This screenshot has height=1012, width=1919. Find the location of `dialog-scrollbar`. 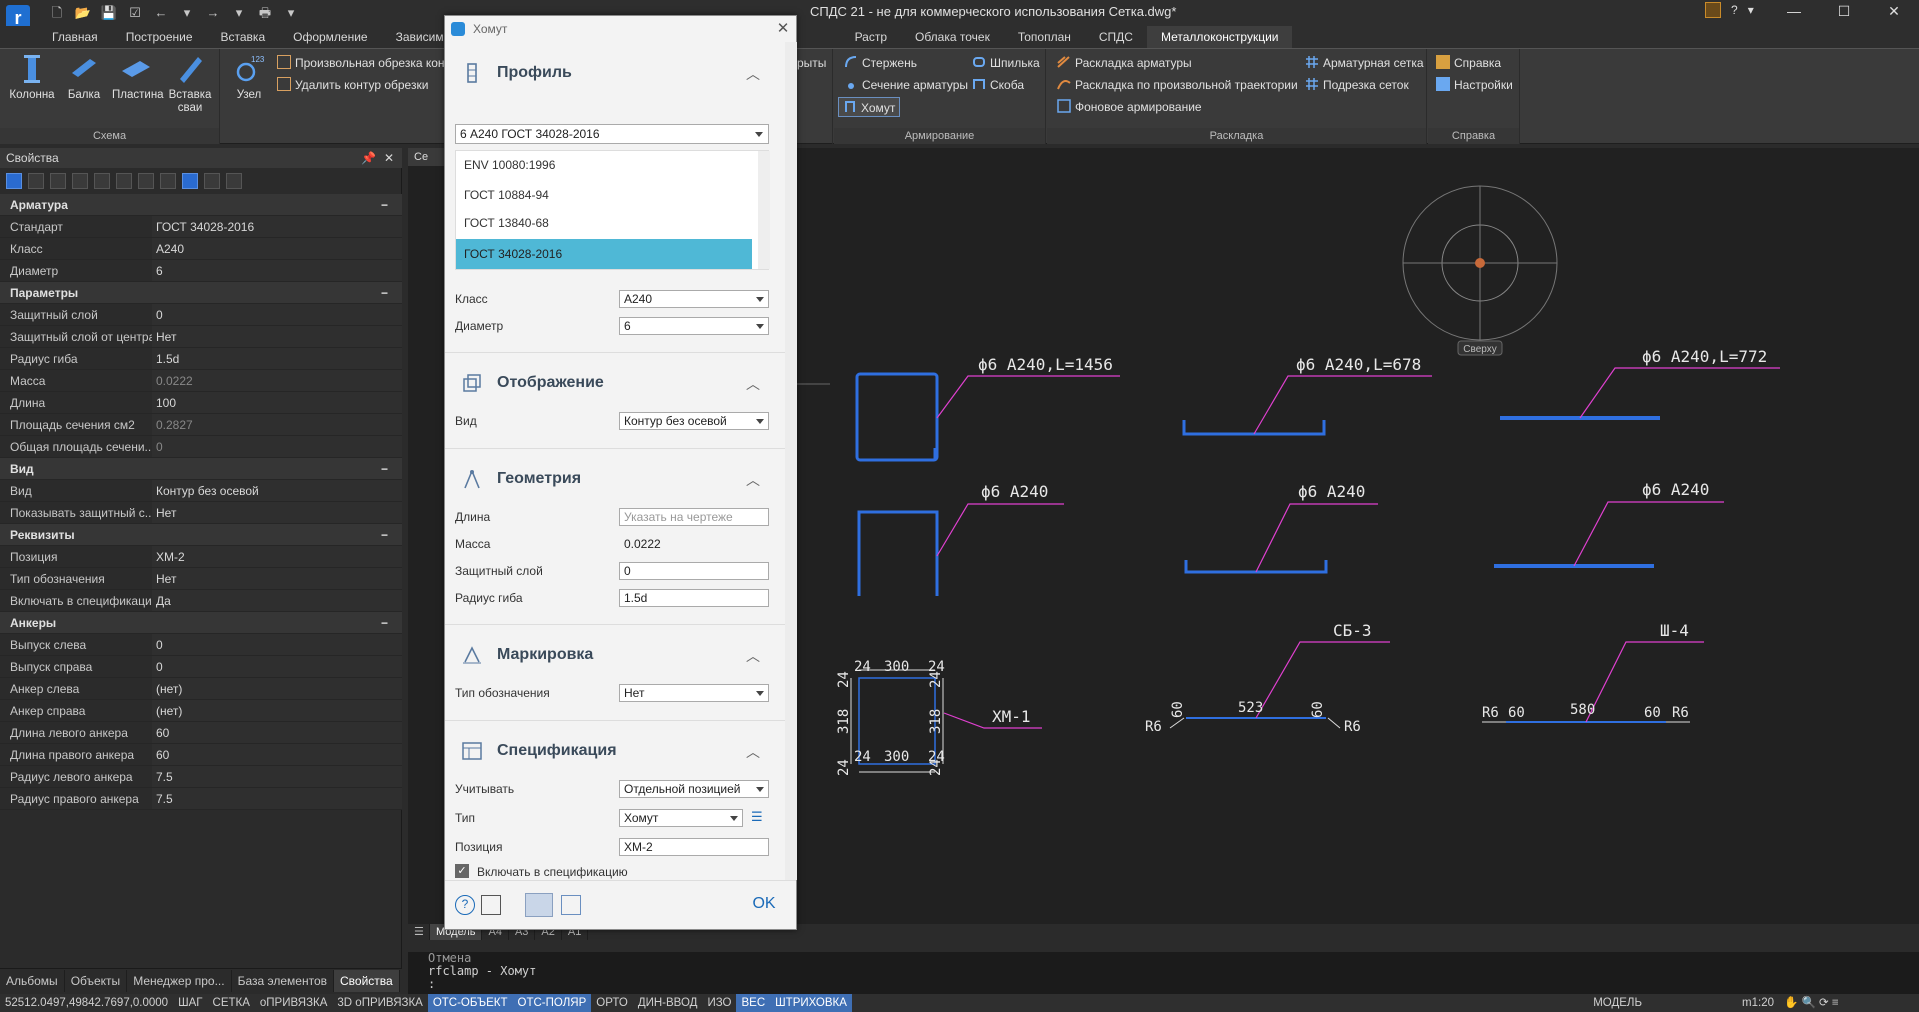

dialog-scrollbar is located at coordinates (791, 461).